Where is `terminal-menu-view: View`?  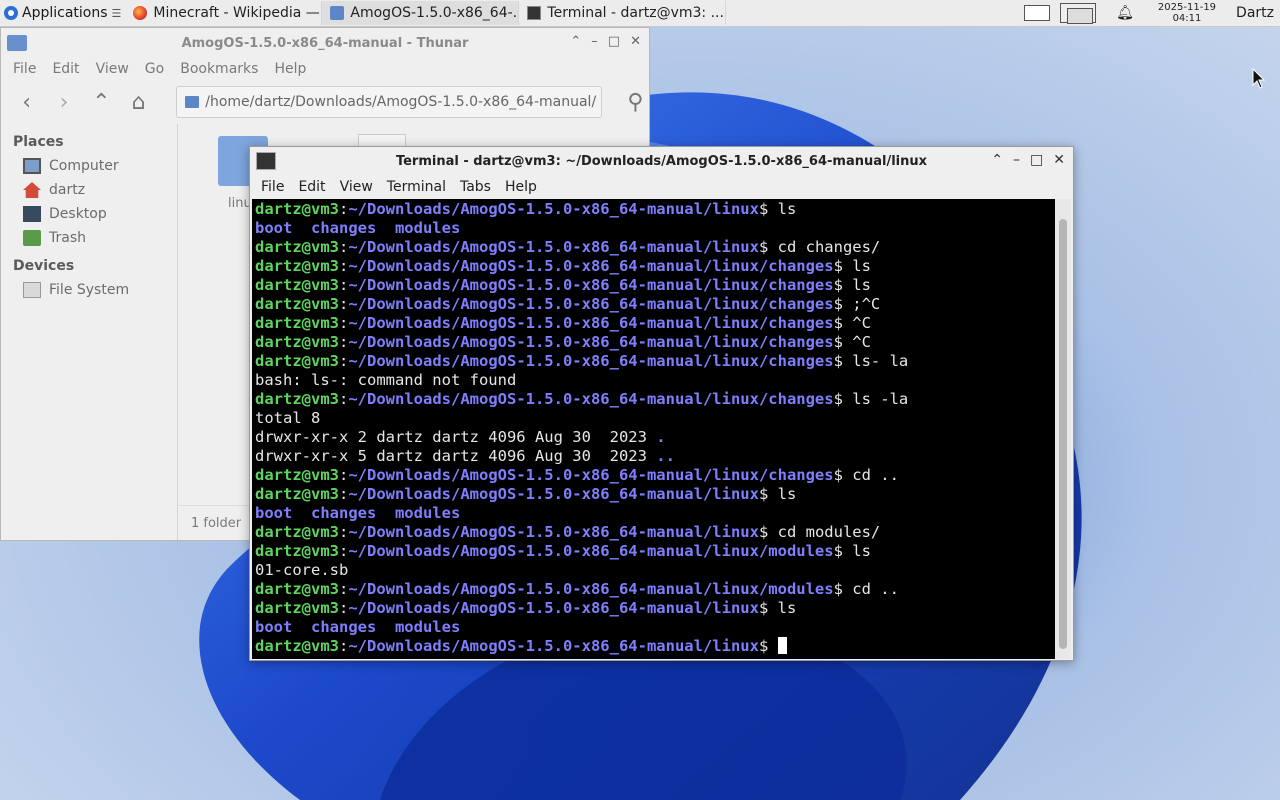
terminal-menu-view: View is located at coordinates (356, 187).